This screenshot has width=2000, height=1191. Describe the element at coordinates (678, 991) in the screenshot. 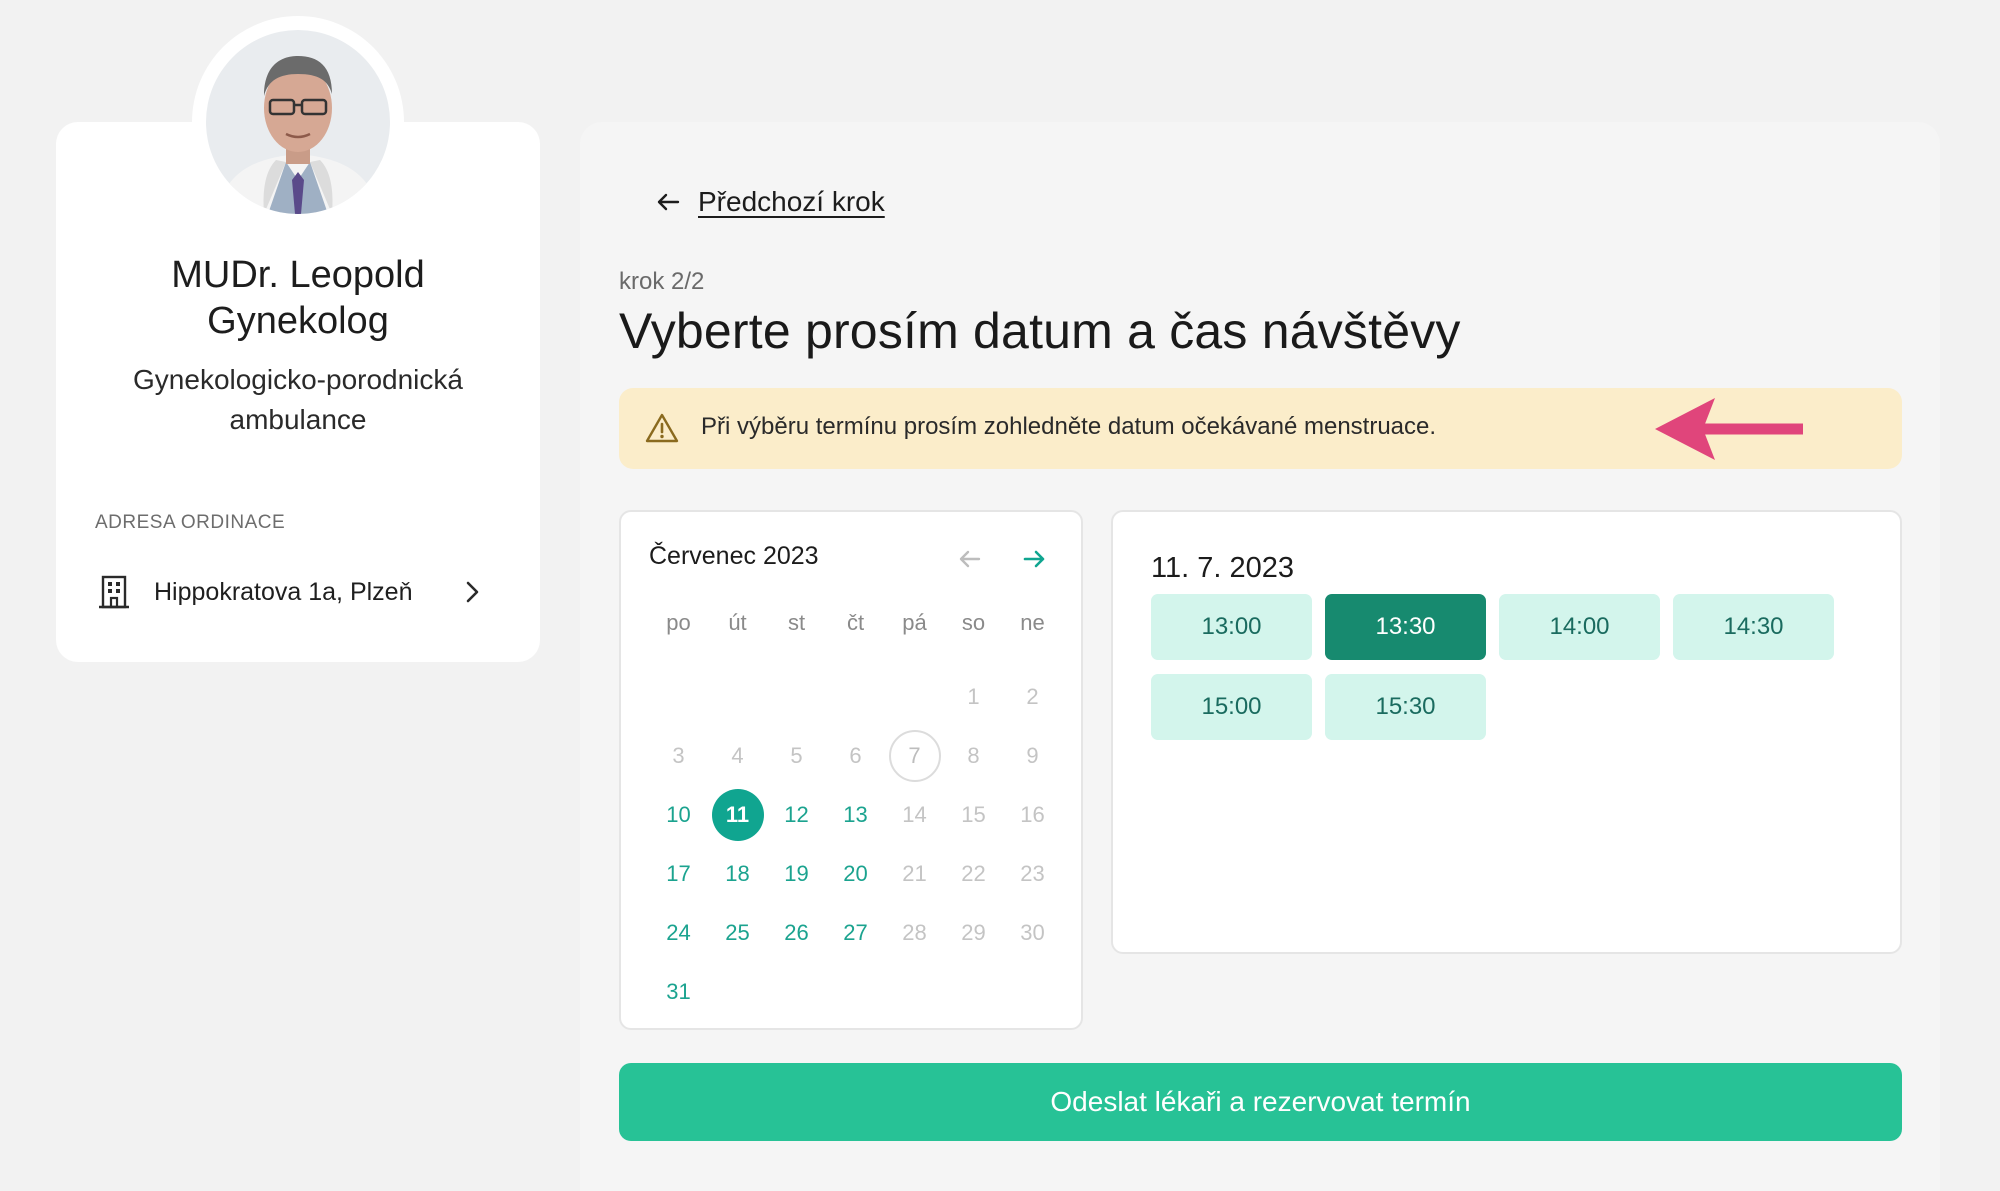

I see `calendar-day: 31` at that location.